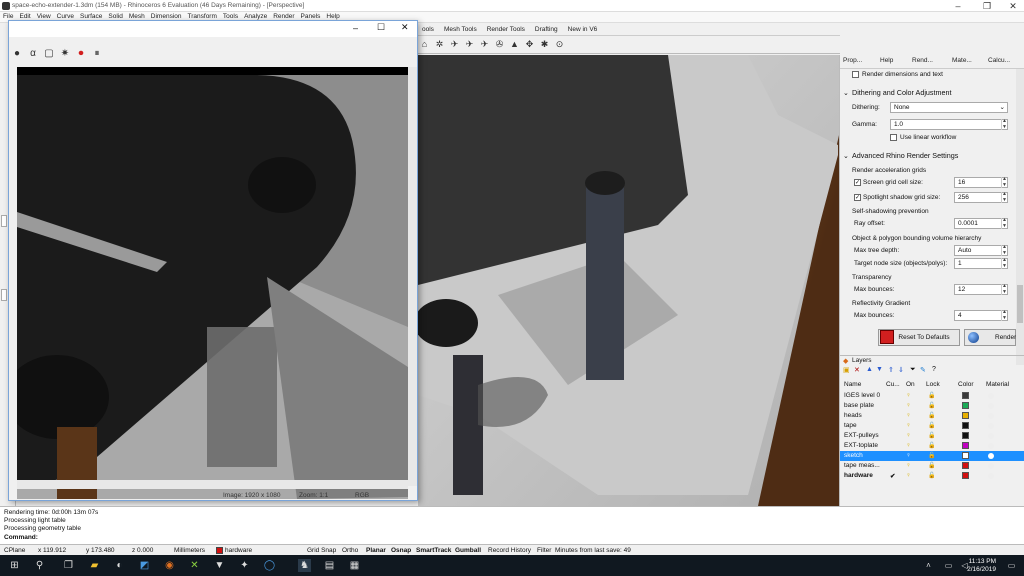 Image resolution: width=1024 pixels, height=576 pixels. What do you see at coordinates (355, 28) in the screenshot?
I see `render-minimize-icon: –` at bounding box center [355, 28].